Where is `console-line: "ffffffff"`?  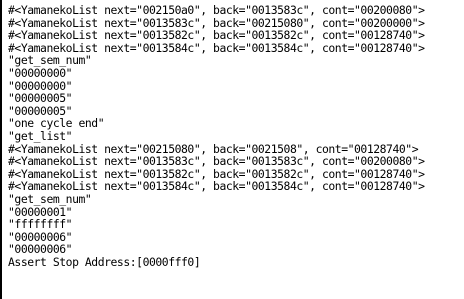 console-line: "ffffffff" is located at coordinates (40, 224).